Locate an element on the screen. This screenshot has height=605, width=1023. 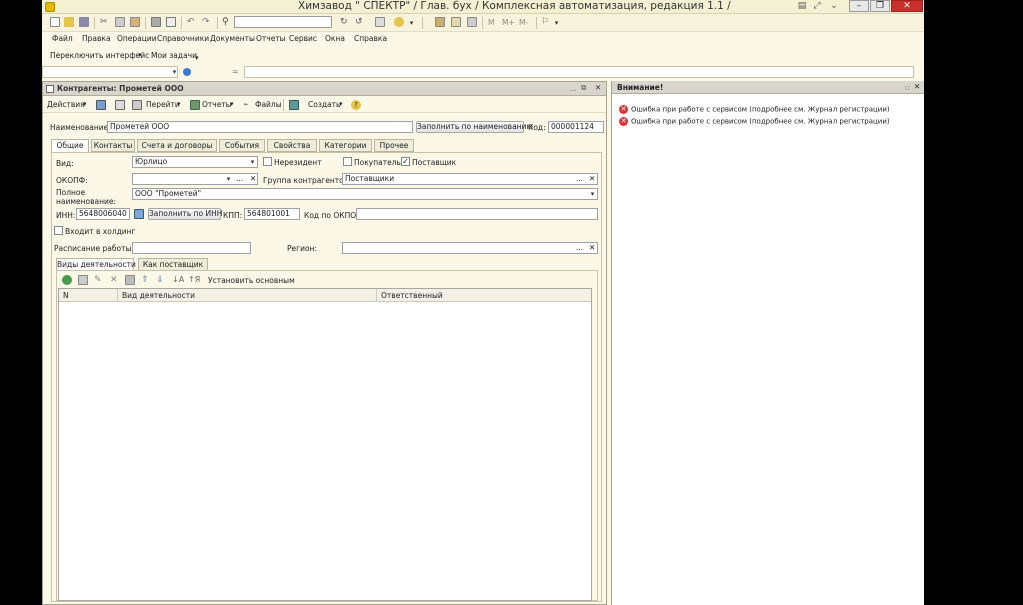
search-input is located at coordinates (283, 22).